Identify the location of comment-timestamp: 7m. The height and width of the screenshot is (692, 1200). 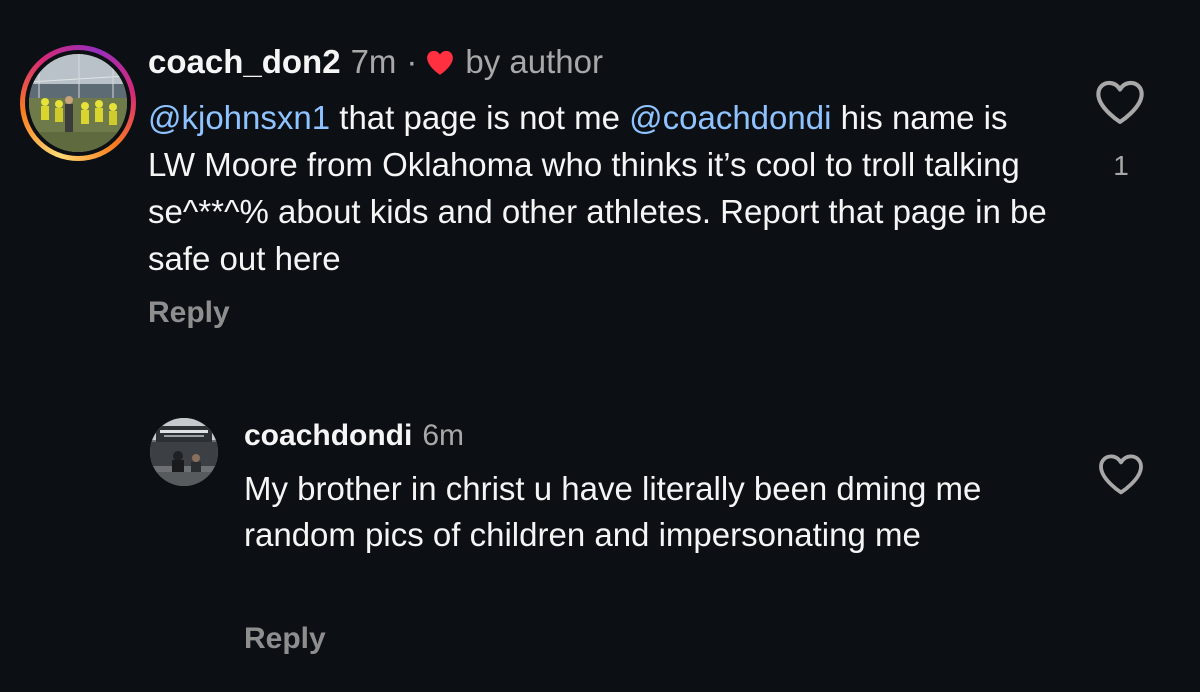
(373, 61).